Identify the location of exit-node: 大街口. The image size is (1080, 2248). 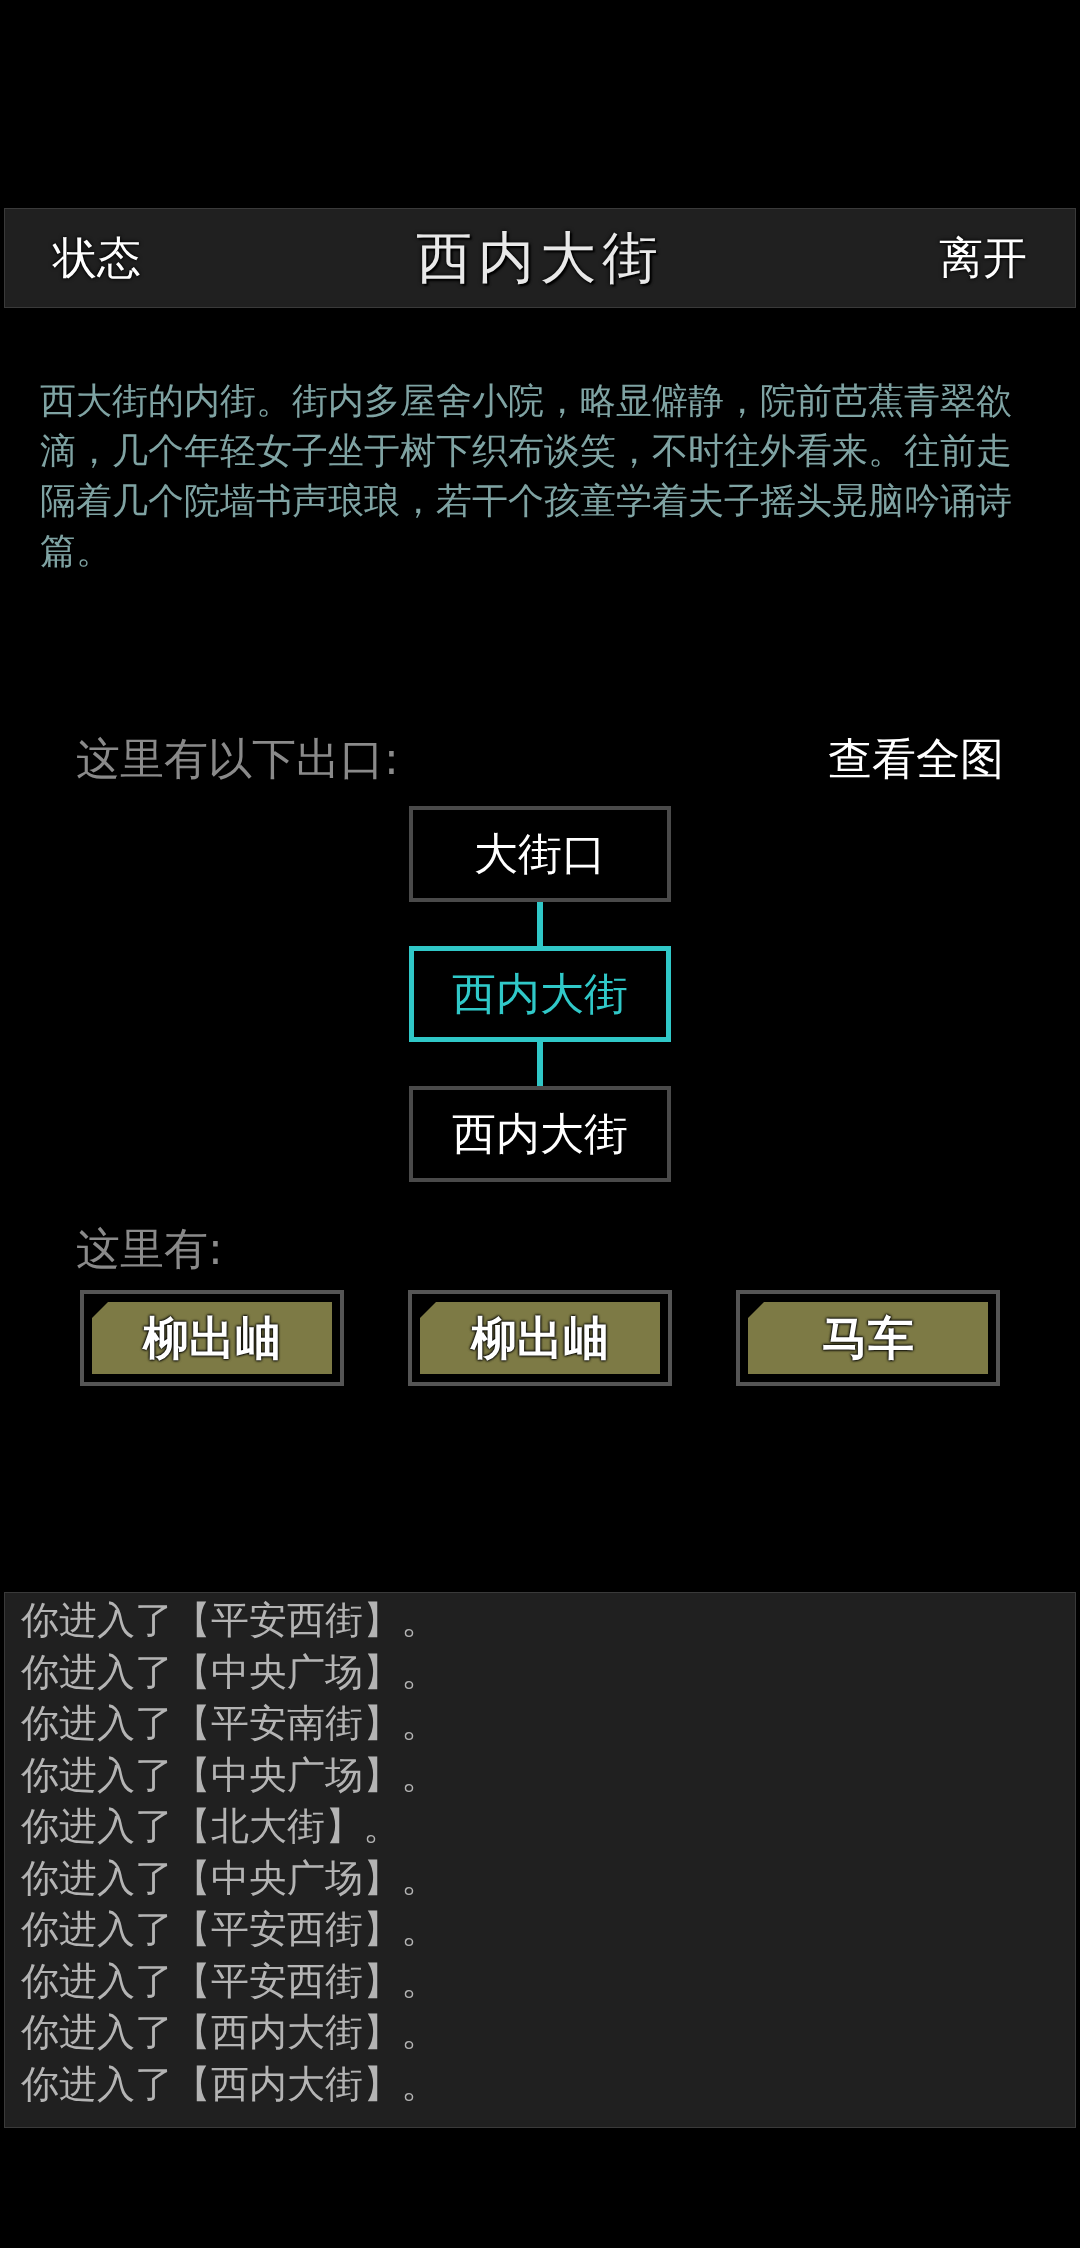
(540, 854).